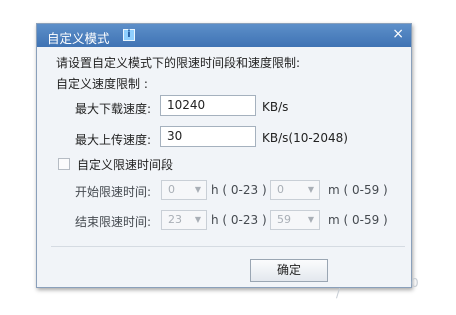 The width and height of the screenshot is (456, 315). What do you see at coordinates (175, 219) in the screenshot?
I see `end-hour-value: 23` at bounding box center [175, 219].